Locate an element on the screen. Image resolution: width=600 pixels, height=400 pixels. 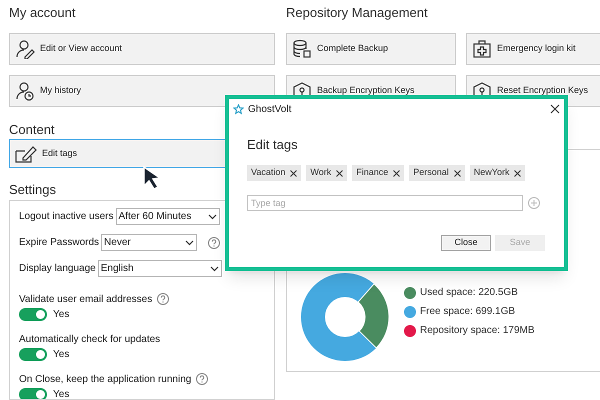
section-title: Content is located at coordinates (32, 130).